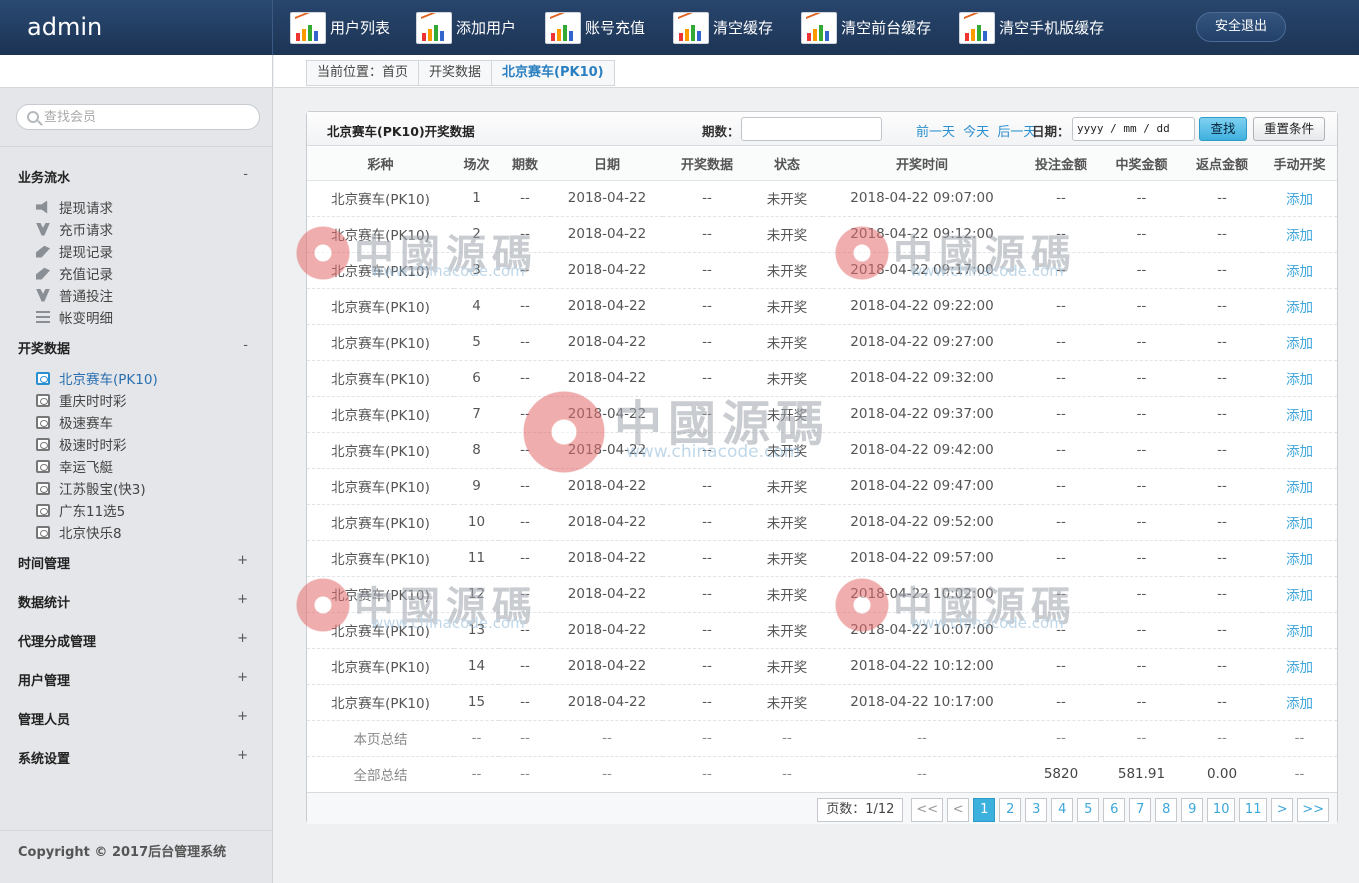 The height and width of the screenshot is (883, 1359). I want to click on breadcrumb: 当前位置：首页 开奖数据 北京赛车(PK10), so click(460, 73).